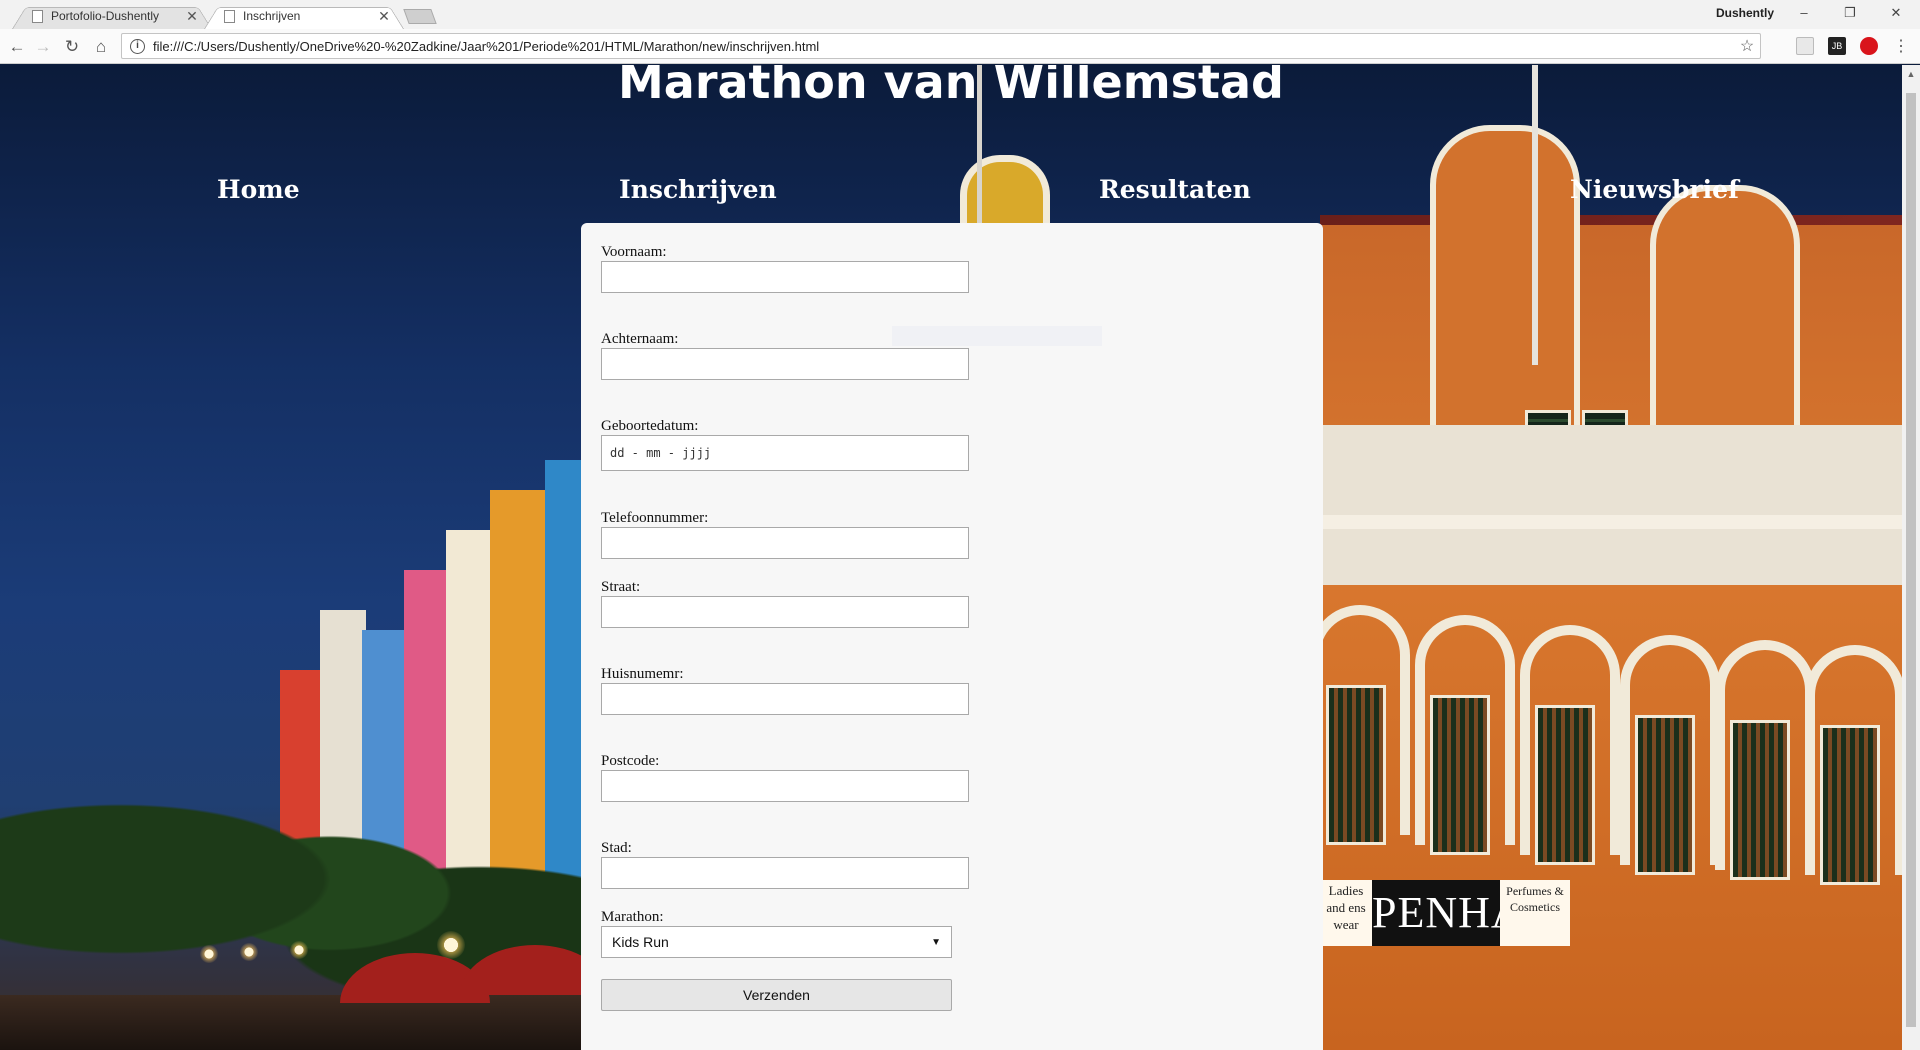 The height and width of the screenshot is (1050, 1920). I want to click on penha-sign: PENHA, so click(1447, 913).